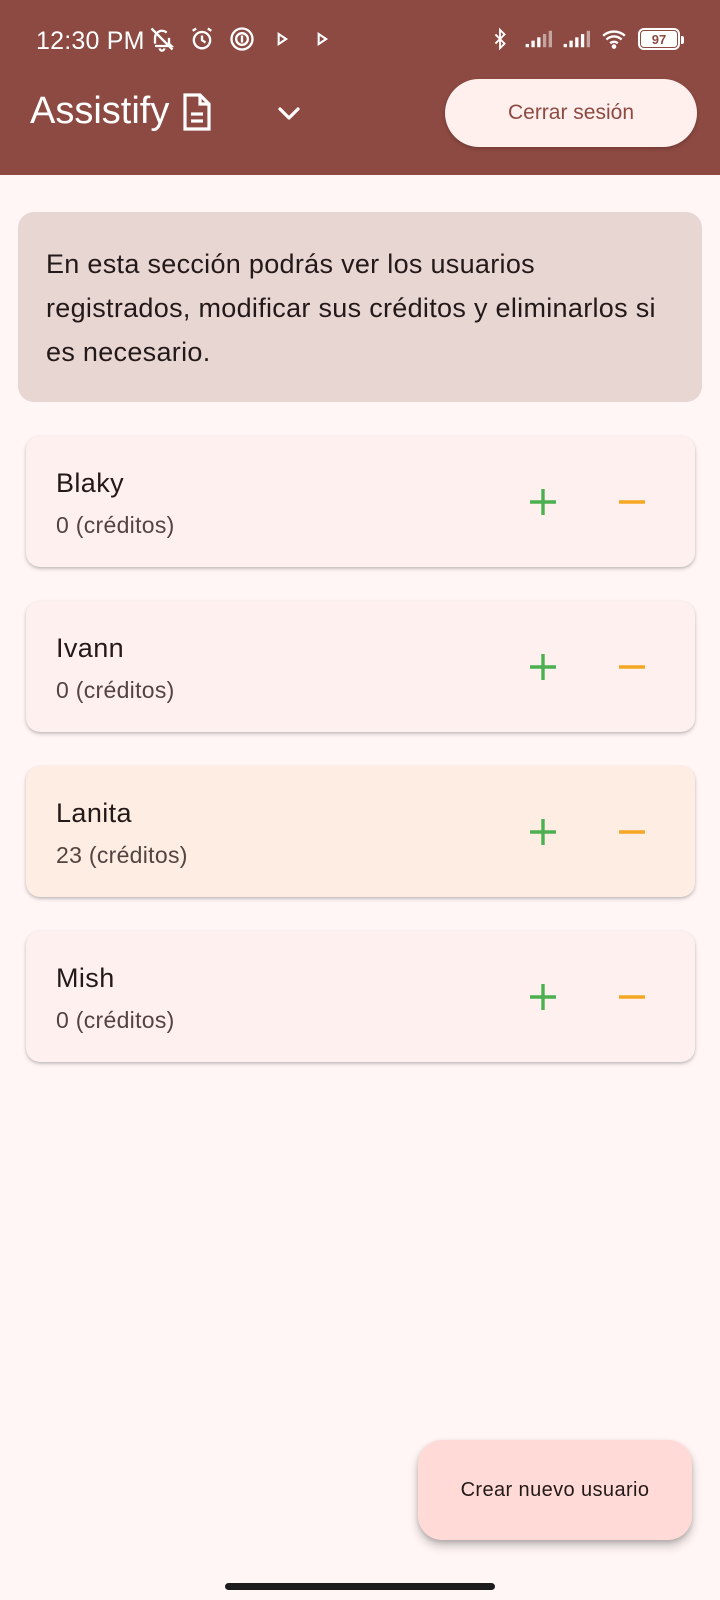  Describe the element at coordinates (197, 112) in the screenshot. I see `document-icon` at that location.